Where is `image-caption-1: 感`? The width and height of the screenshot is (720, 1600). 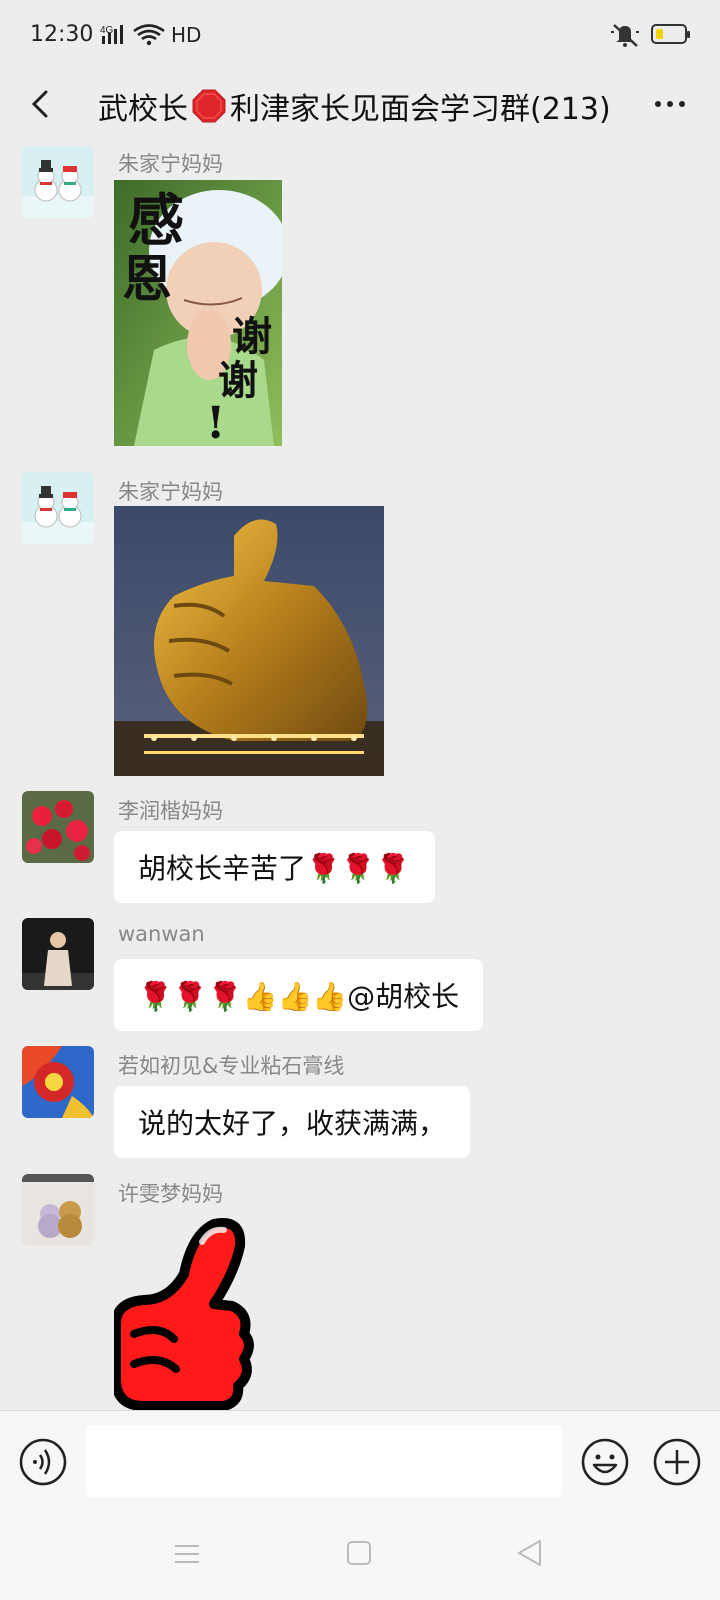 image-caption-1: 感 is located at coordinates (156, 221).